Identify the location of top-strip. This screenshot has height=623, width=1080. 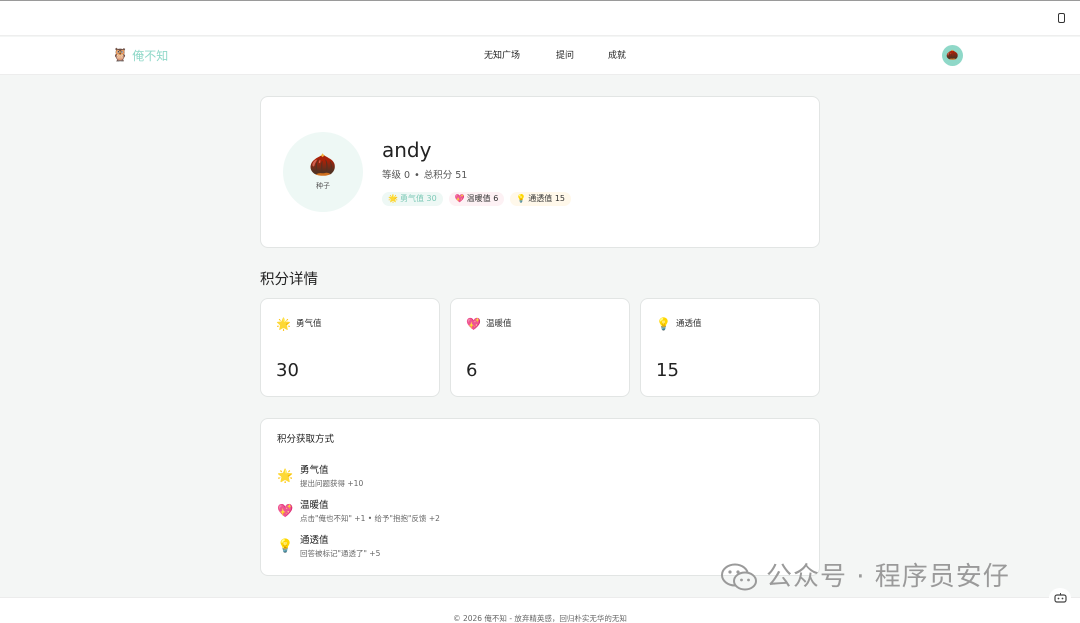
(540, 18).